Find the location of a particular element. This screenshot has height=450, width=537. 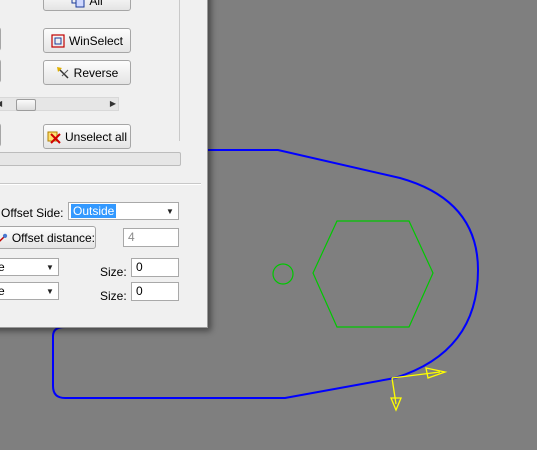

drill-hole is located at coordinates (283, 274).